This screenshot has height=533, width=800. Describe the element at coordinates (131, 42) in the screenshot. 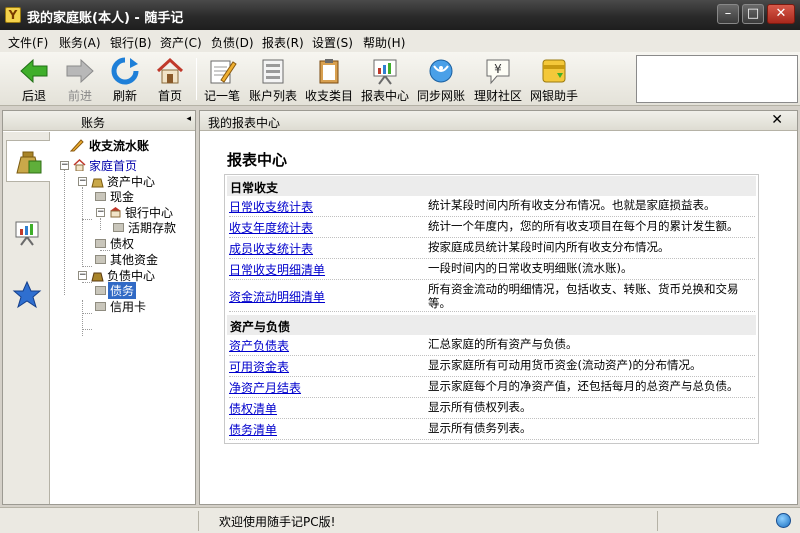

I see `menu-bank: 银行(B)` at that location.